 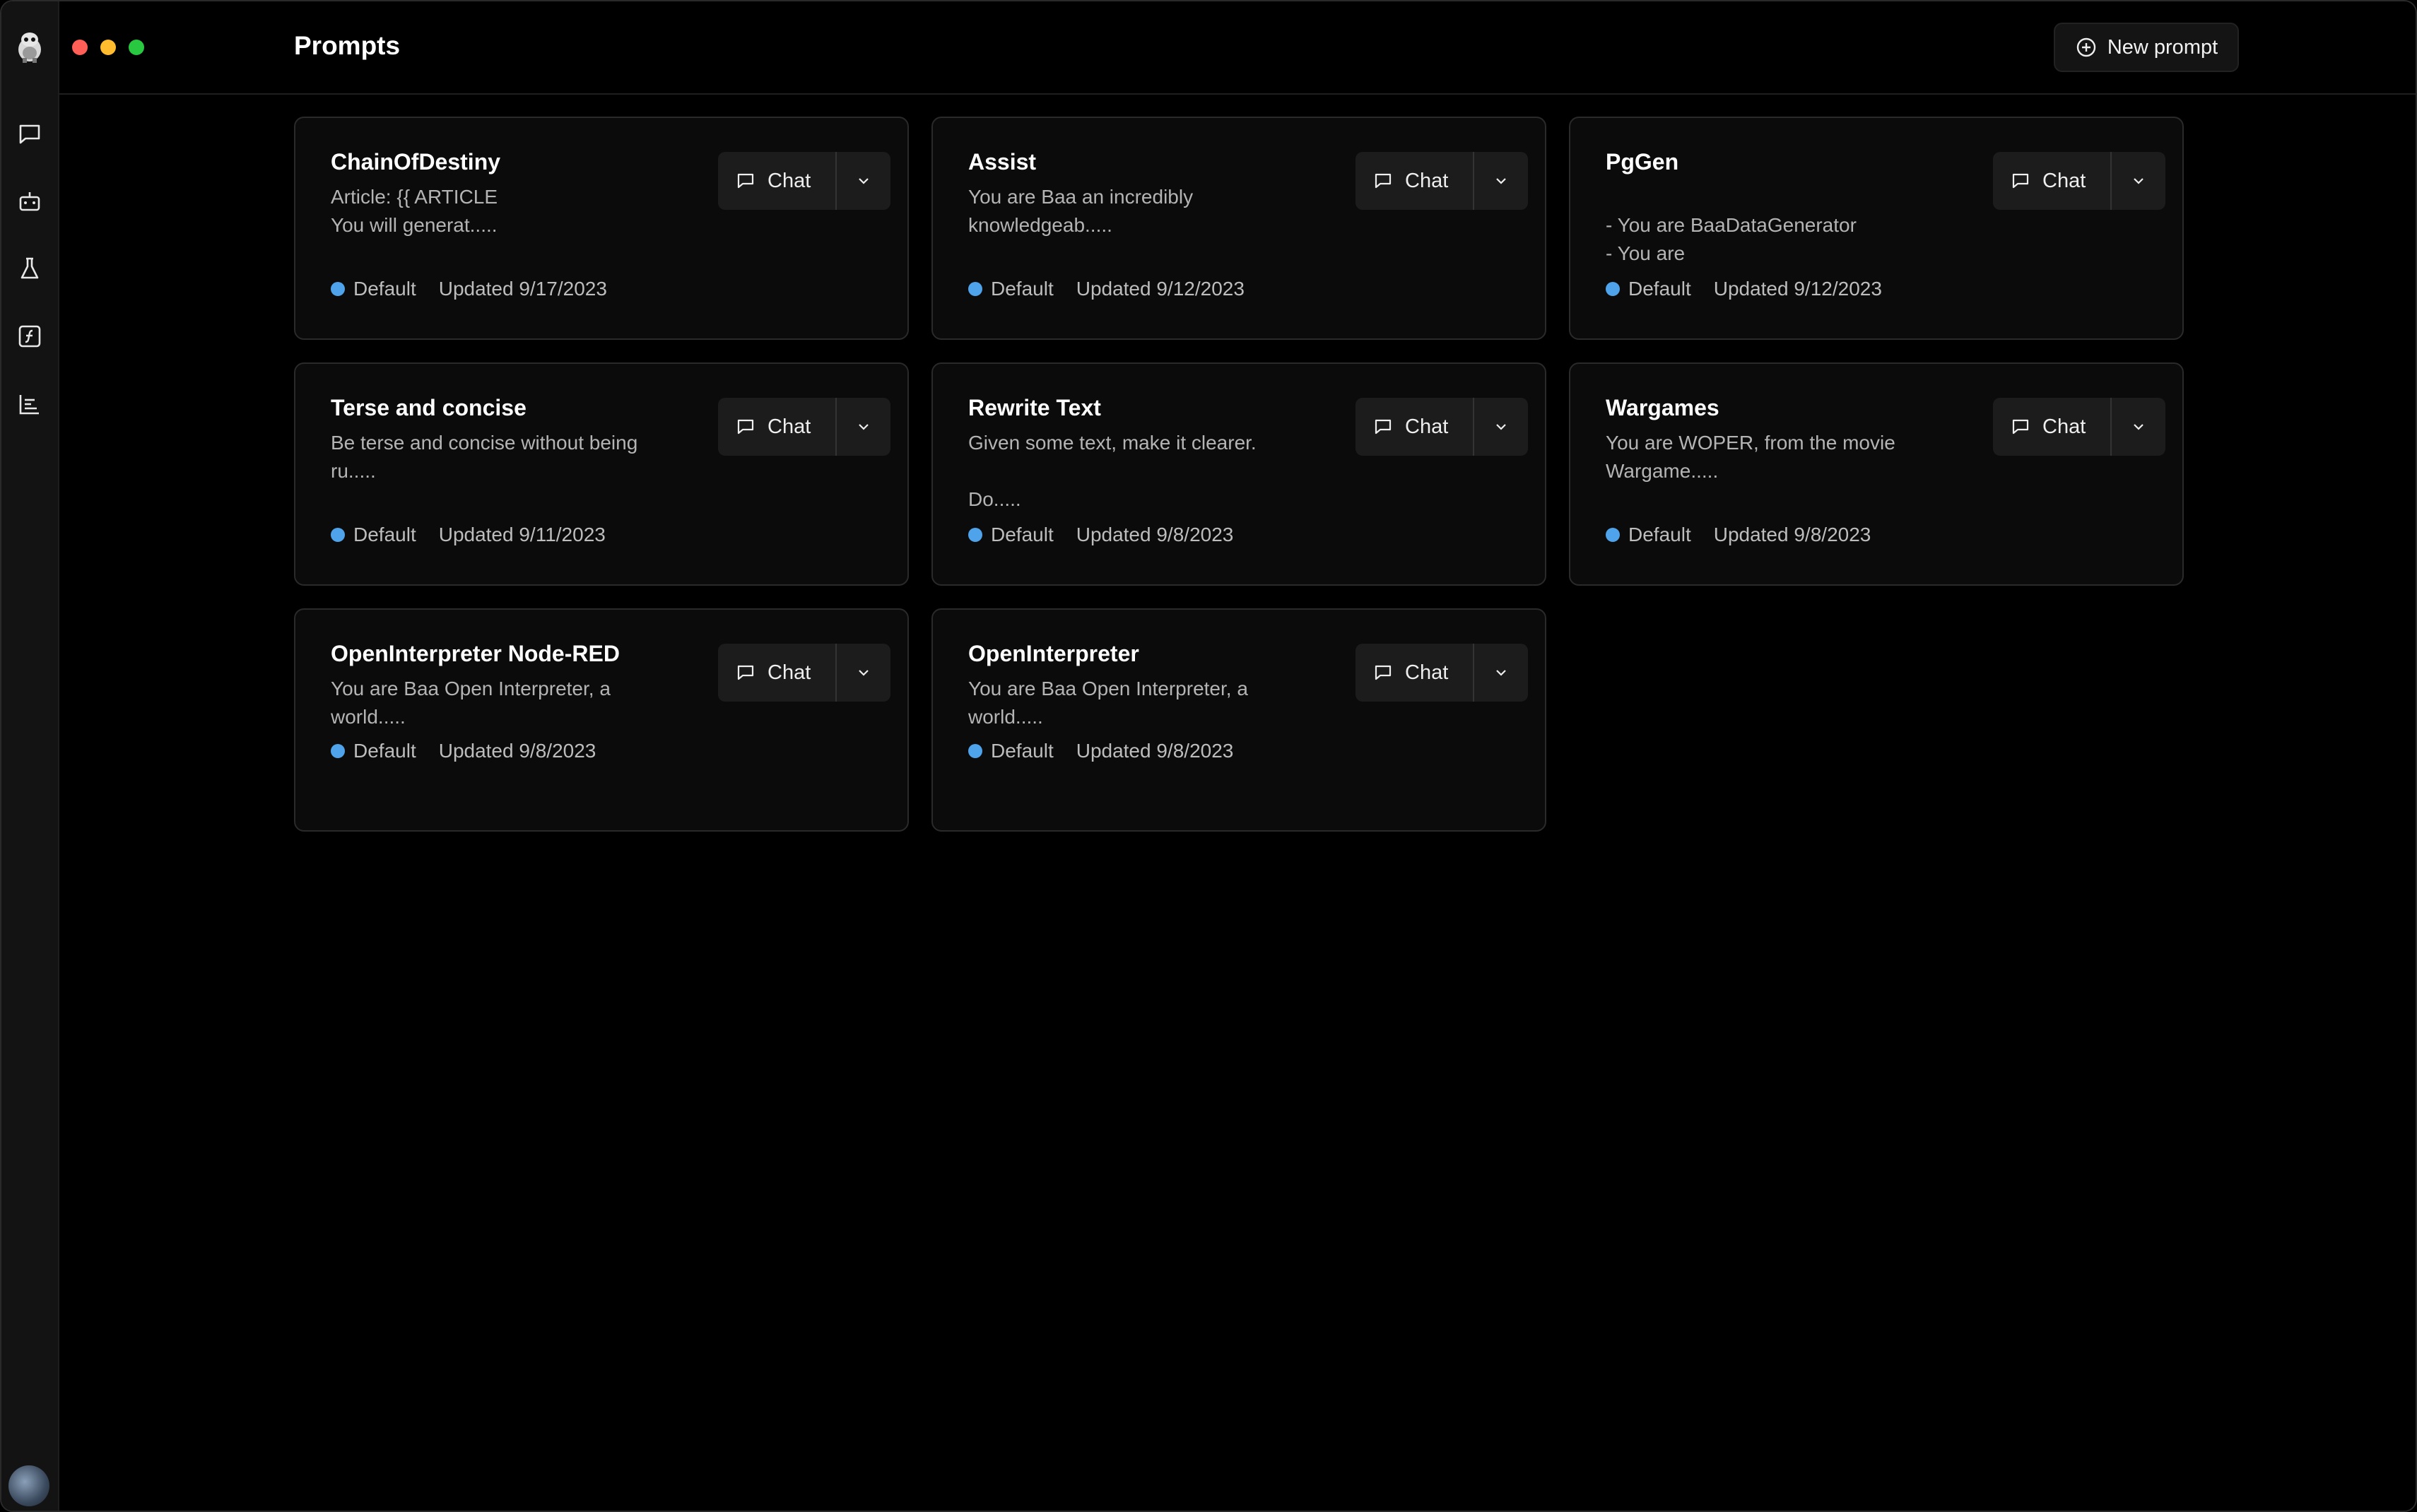 I want to click on chart-icon, so click(x=30, y=404).